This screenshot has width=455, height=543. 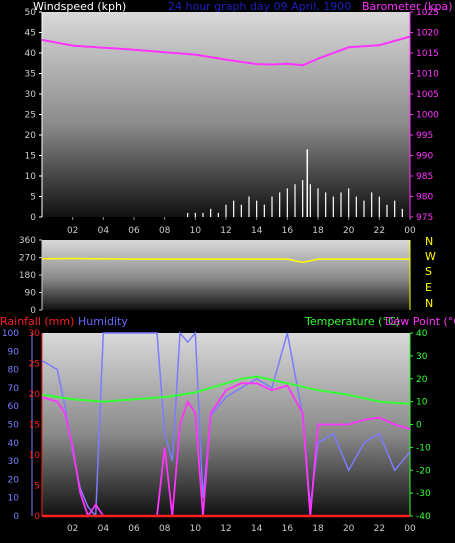 What do you see at coordinates (79, 6) in the screenshot?
I see `windspeed-axis-title: Windspeed (kph)` at bounding box center [79, 6].